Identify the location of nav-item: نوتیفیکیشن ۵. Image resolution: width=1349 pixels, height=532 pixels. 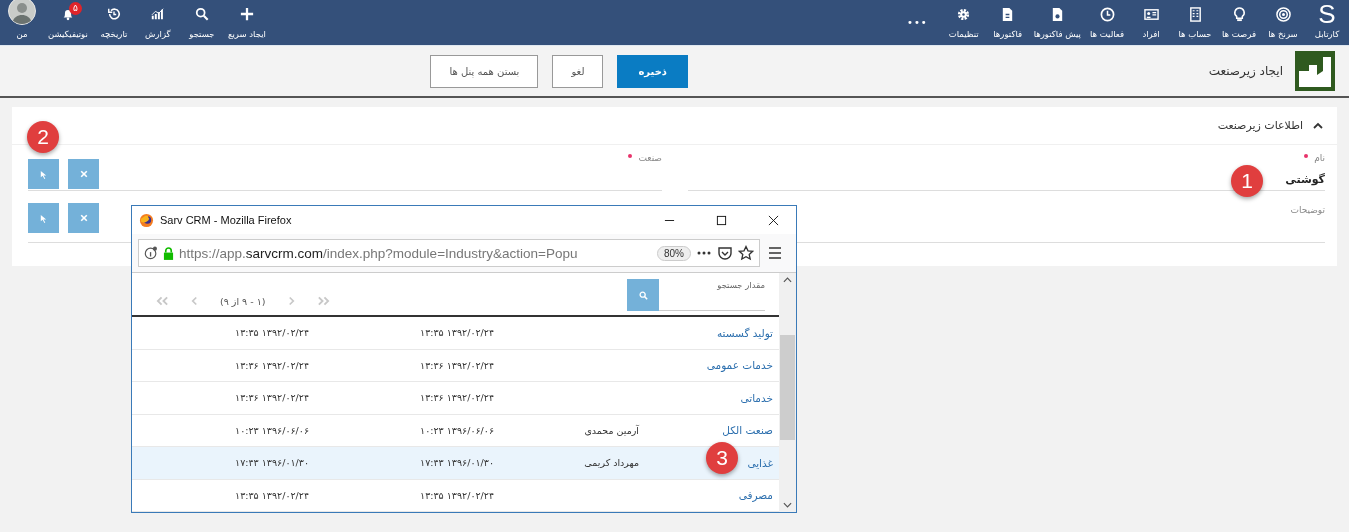
(68, 22).